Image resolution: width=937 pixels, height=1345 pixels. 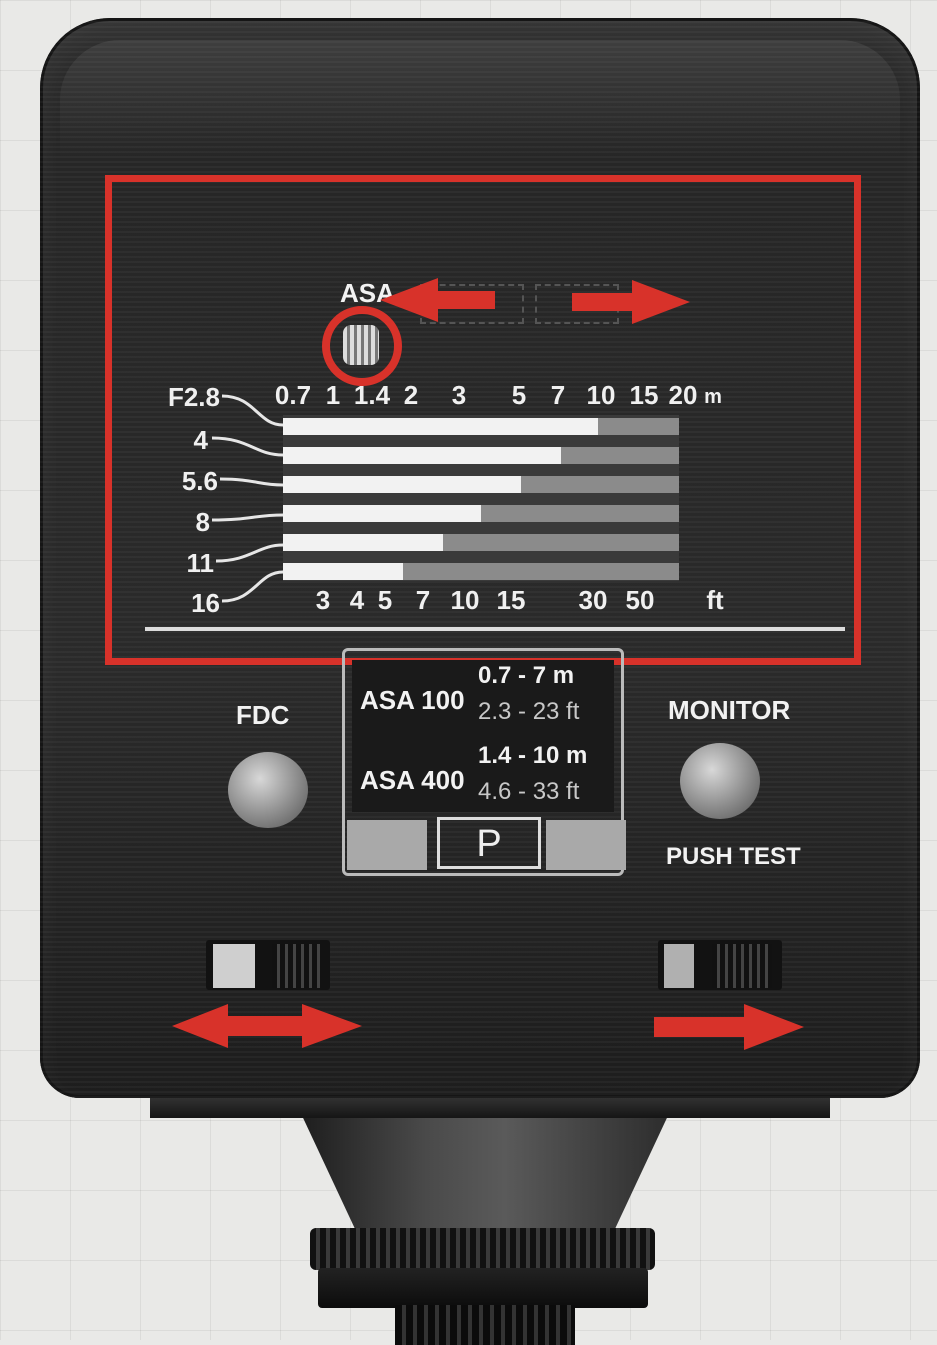 I want to click on double-arrow-icon, so click(x=267, y=1026).